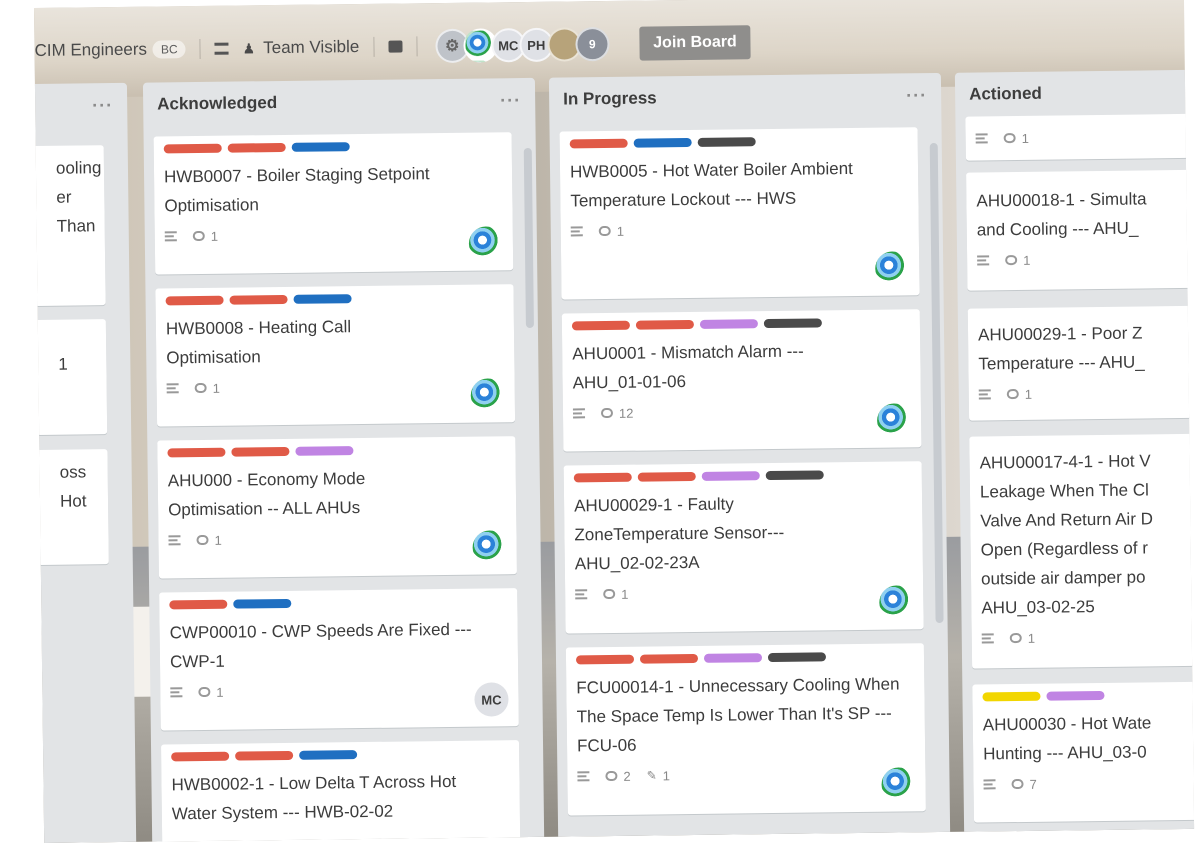  What do you see at coordinates (695, 43) in the screenshot?
I see `join-board-button: Join Board` at bounding box center [695, 43].